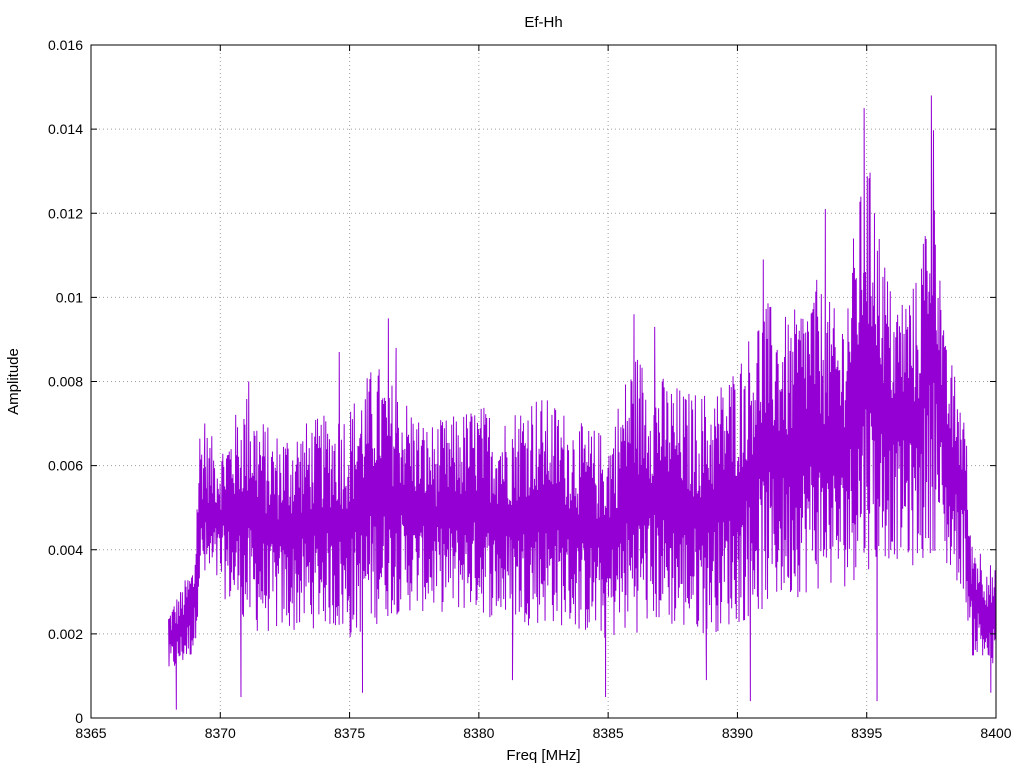 This screenshot has width=1024, height=768. I want to click on x-tick-label: 8375, so click(349, 733).